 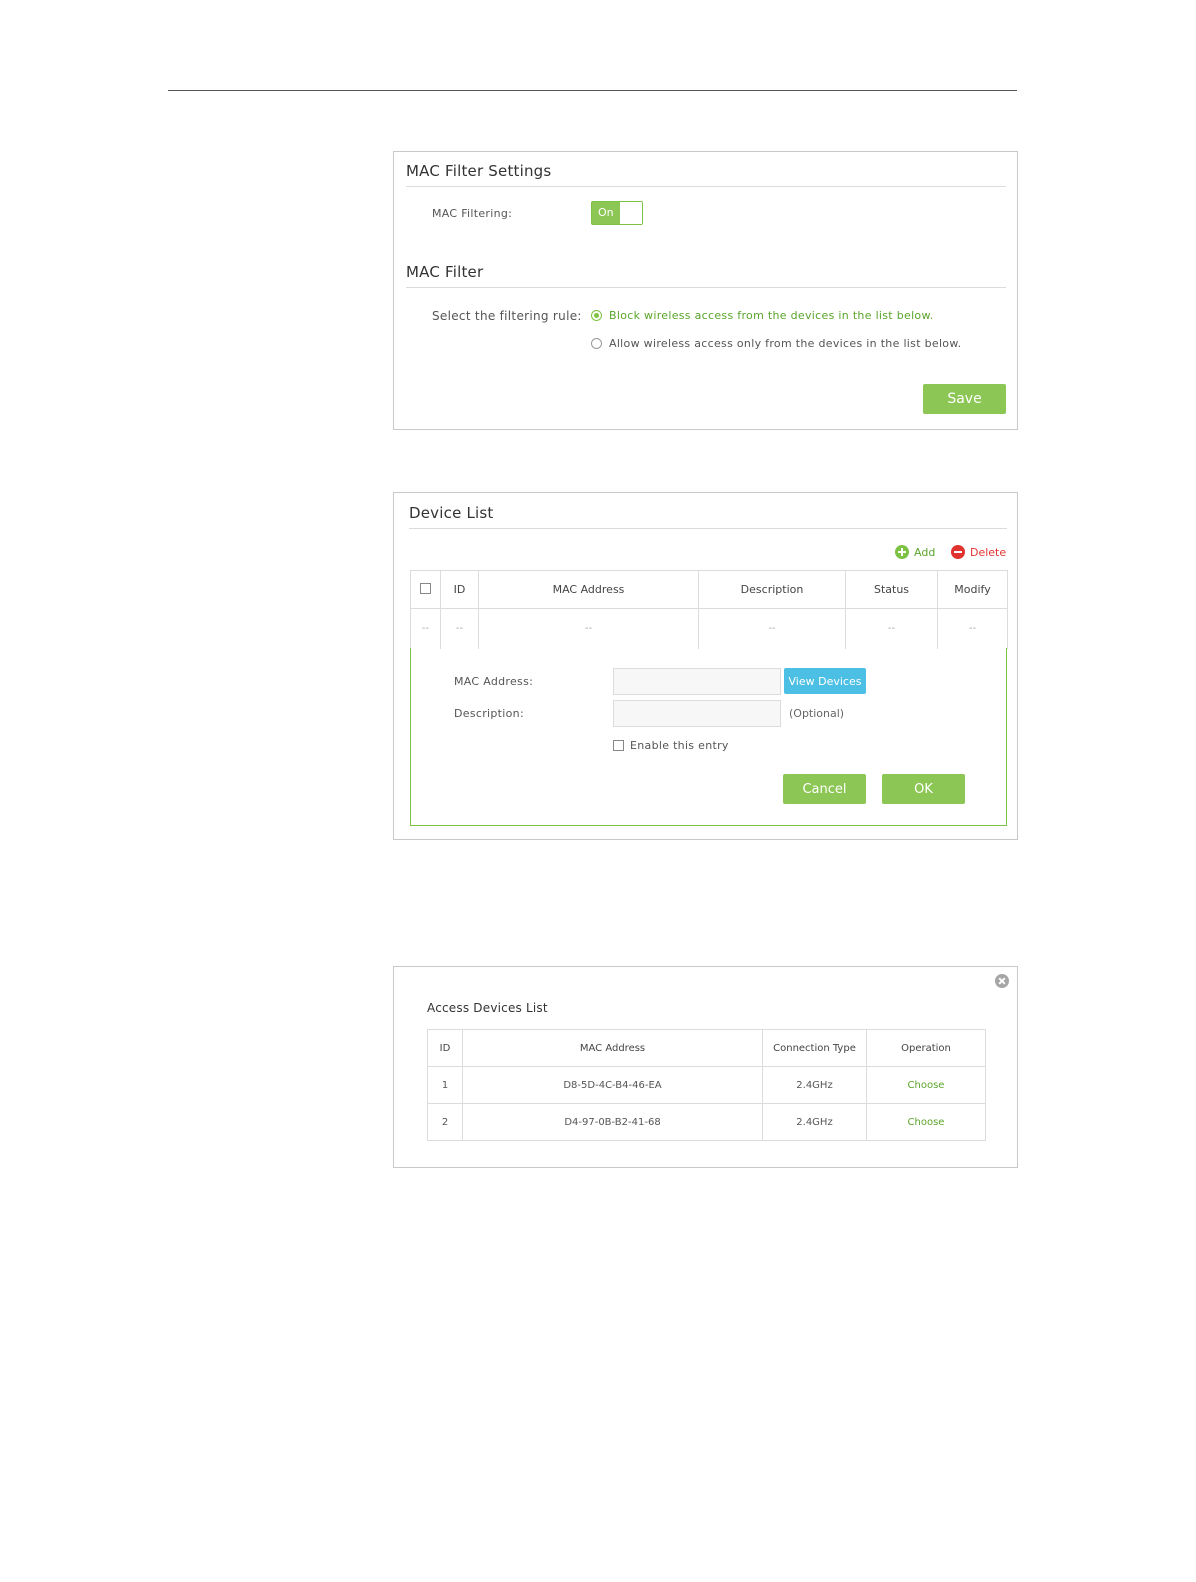 What do you see at coordinates (494, 681) in the screenshot?
I see `mac-address-label: MAC Address:` at bounding box center [494, 681].